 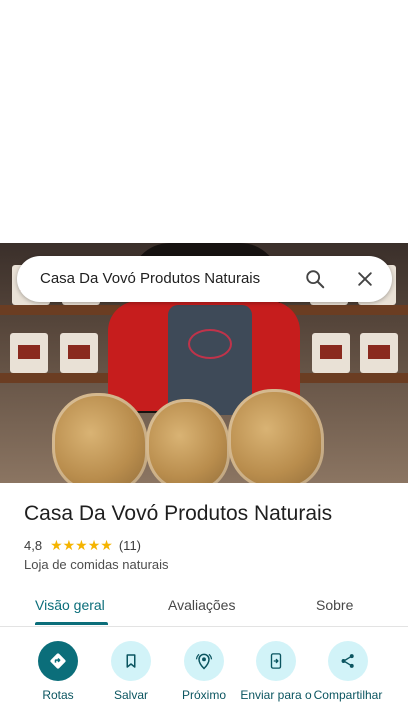 I want to click on search-bar: Casa Da Vovó Produtos Naturais, so click(x=204, y=279).